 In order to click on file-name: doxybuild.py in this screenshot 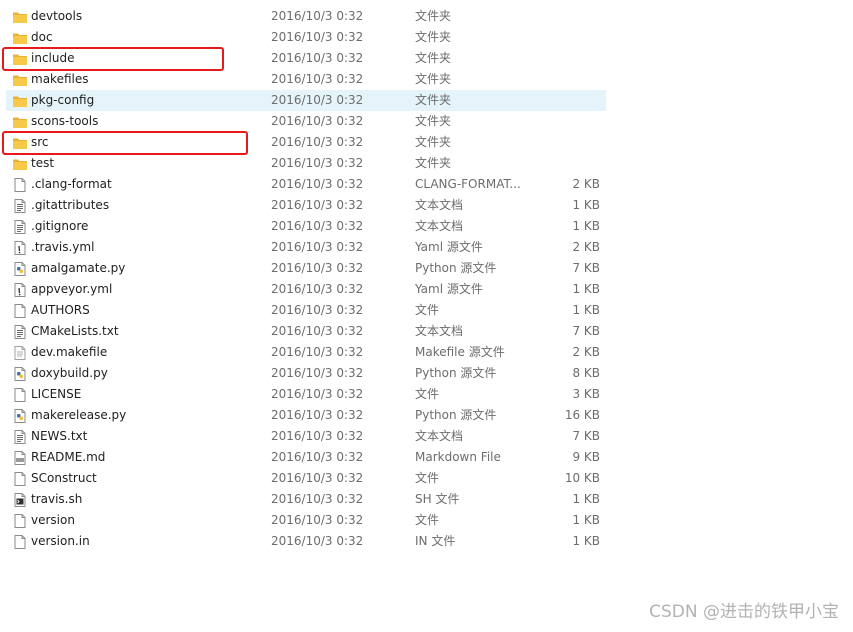, I will do `click(69, 373)`.